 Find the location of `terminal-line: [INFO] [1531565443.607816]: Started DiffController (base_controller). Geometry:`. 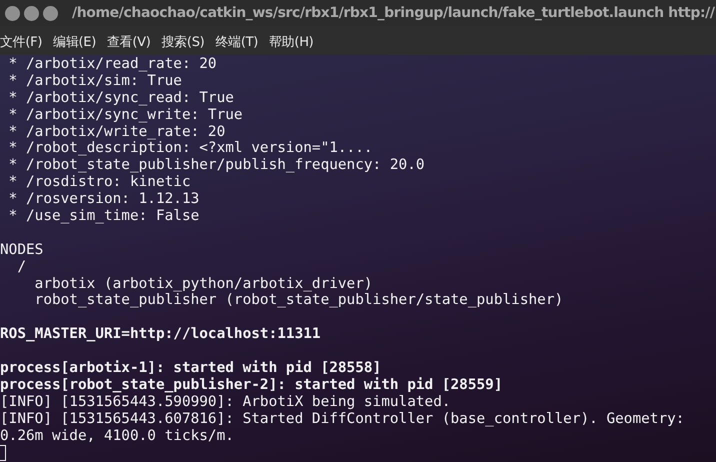

terminal-line: [INFO] [1531565443.607816]: Started DiffController (base_controller). Geometry: is located at coordinates (342, 418).